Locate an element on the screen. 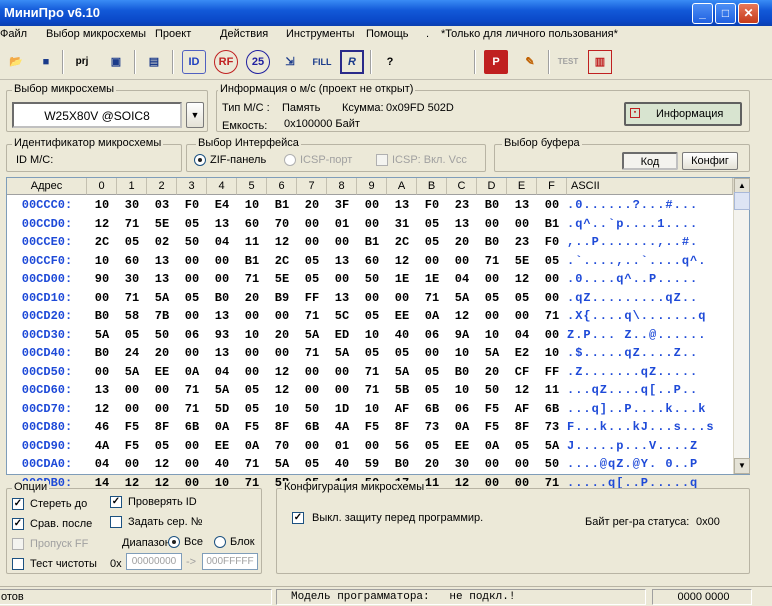  hex-byte-cell: 30 is located at coordinates (462, 464).